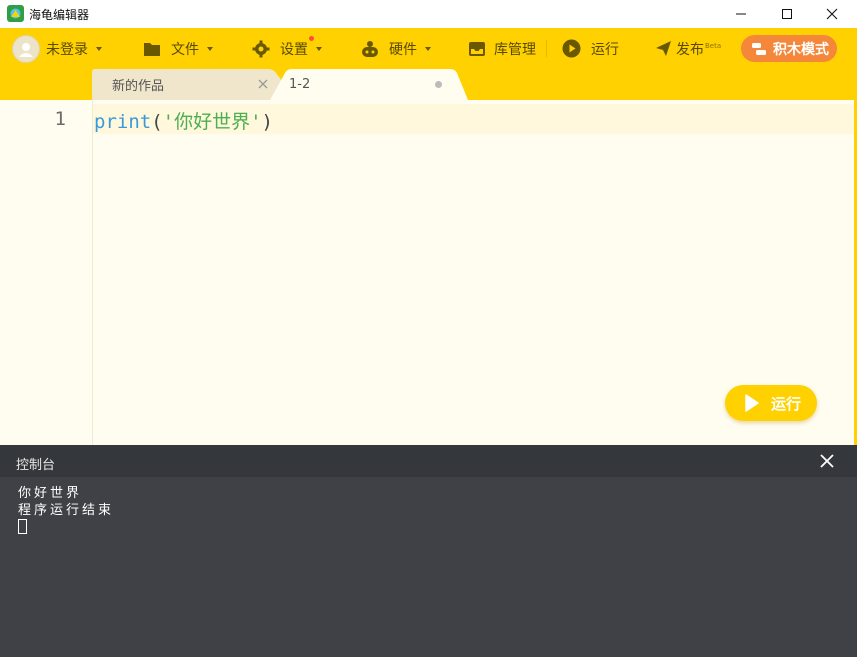  What do you see at coordinates (66, 510) in the screenshot?
I see `console-line: 程序运行结束` at bounding box center [66, 510].